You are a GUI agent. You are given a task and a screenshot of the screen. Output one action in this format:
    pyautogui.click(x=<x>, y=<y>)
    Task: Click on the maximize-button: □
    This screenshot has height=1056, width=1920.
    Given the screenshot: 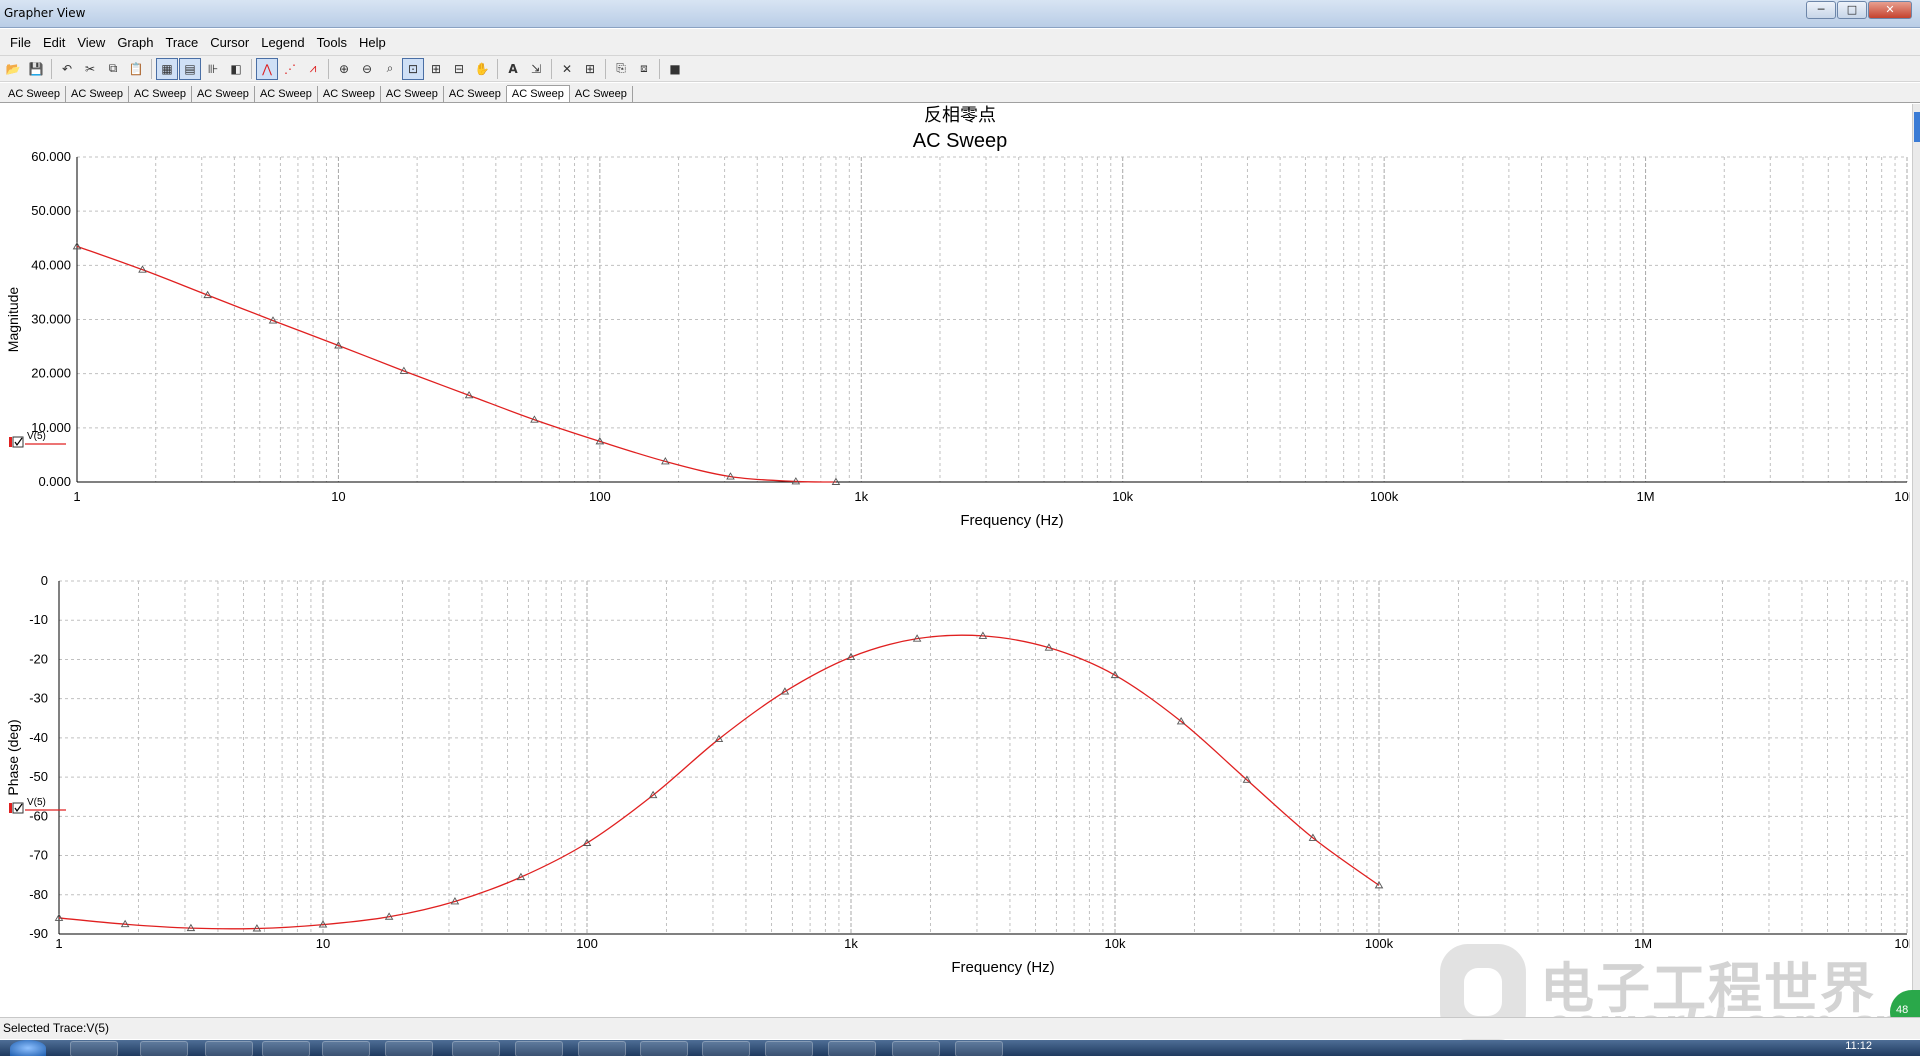 What is the action you would take?
    pyautogui.click(x=1852, y=10)
    